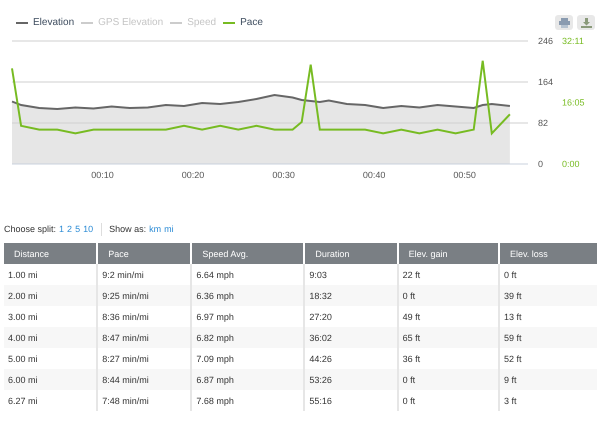 This screenshot has height=428, width=605. Describe the element at coordinates (351, 337) in the screenshot. I see `table-cell: 36:02` at that location.